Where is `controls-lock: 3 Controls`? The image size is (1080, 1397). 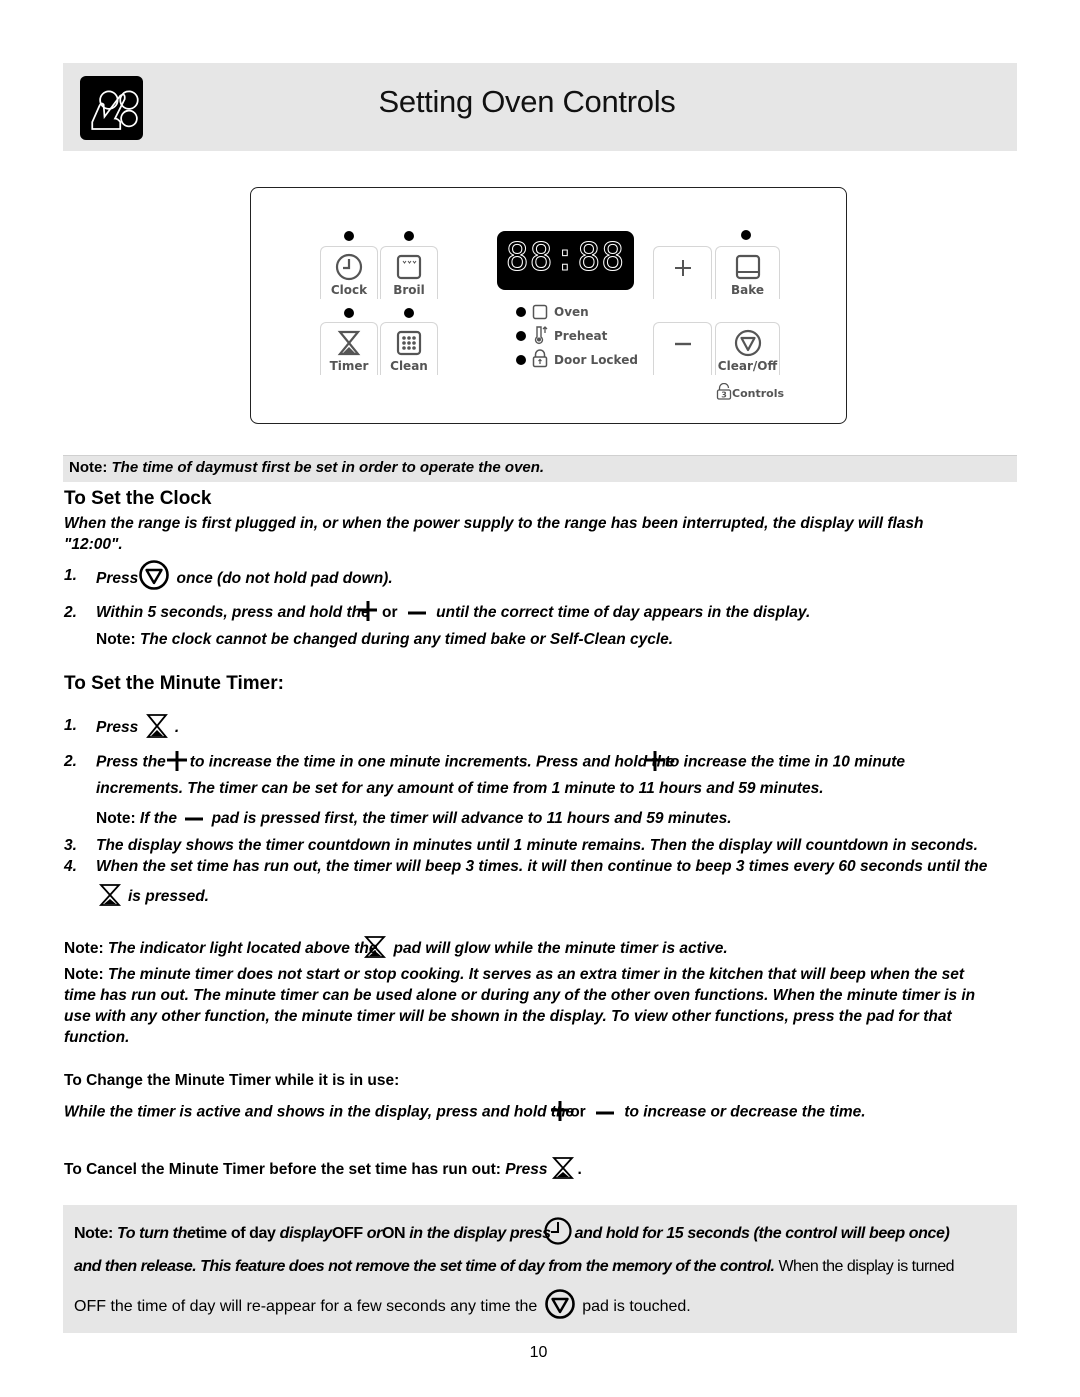 controls-lock: 3 Controls is located at coordinates (750, 391).